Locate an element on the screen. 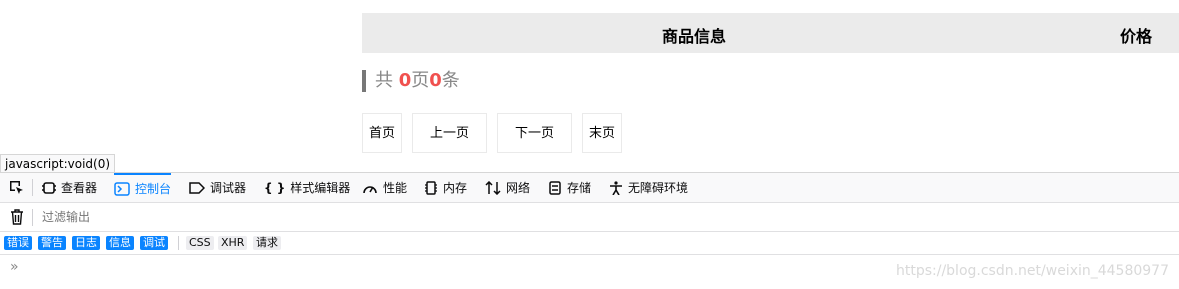  levels-separator is located at coordinates (178, 243).